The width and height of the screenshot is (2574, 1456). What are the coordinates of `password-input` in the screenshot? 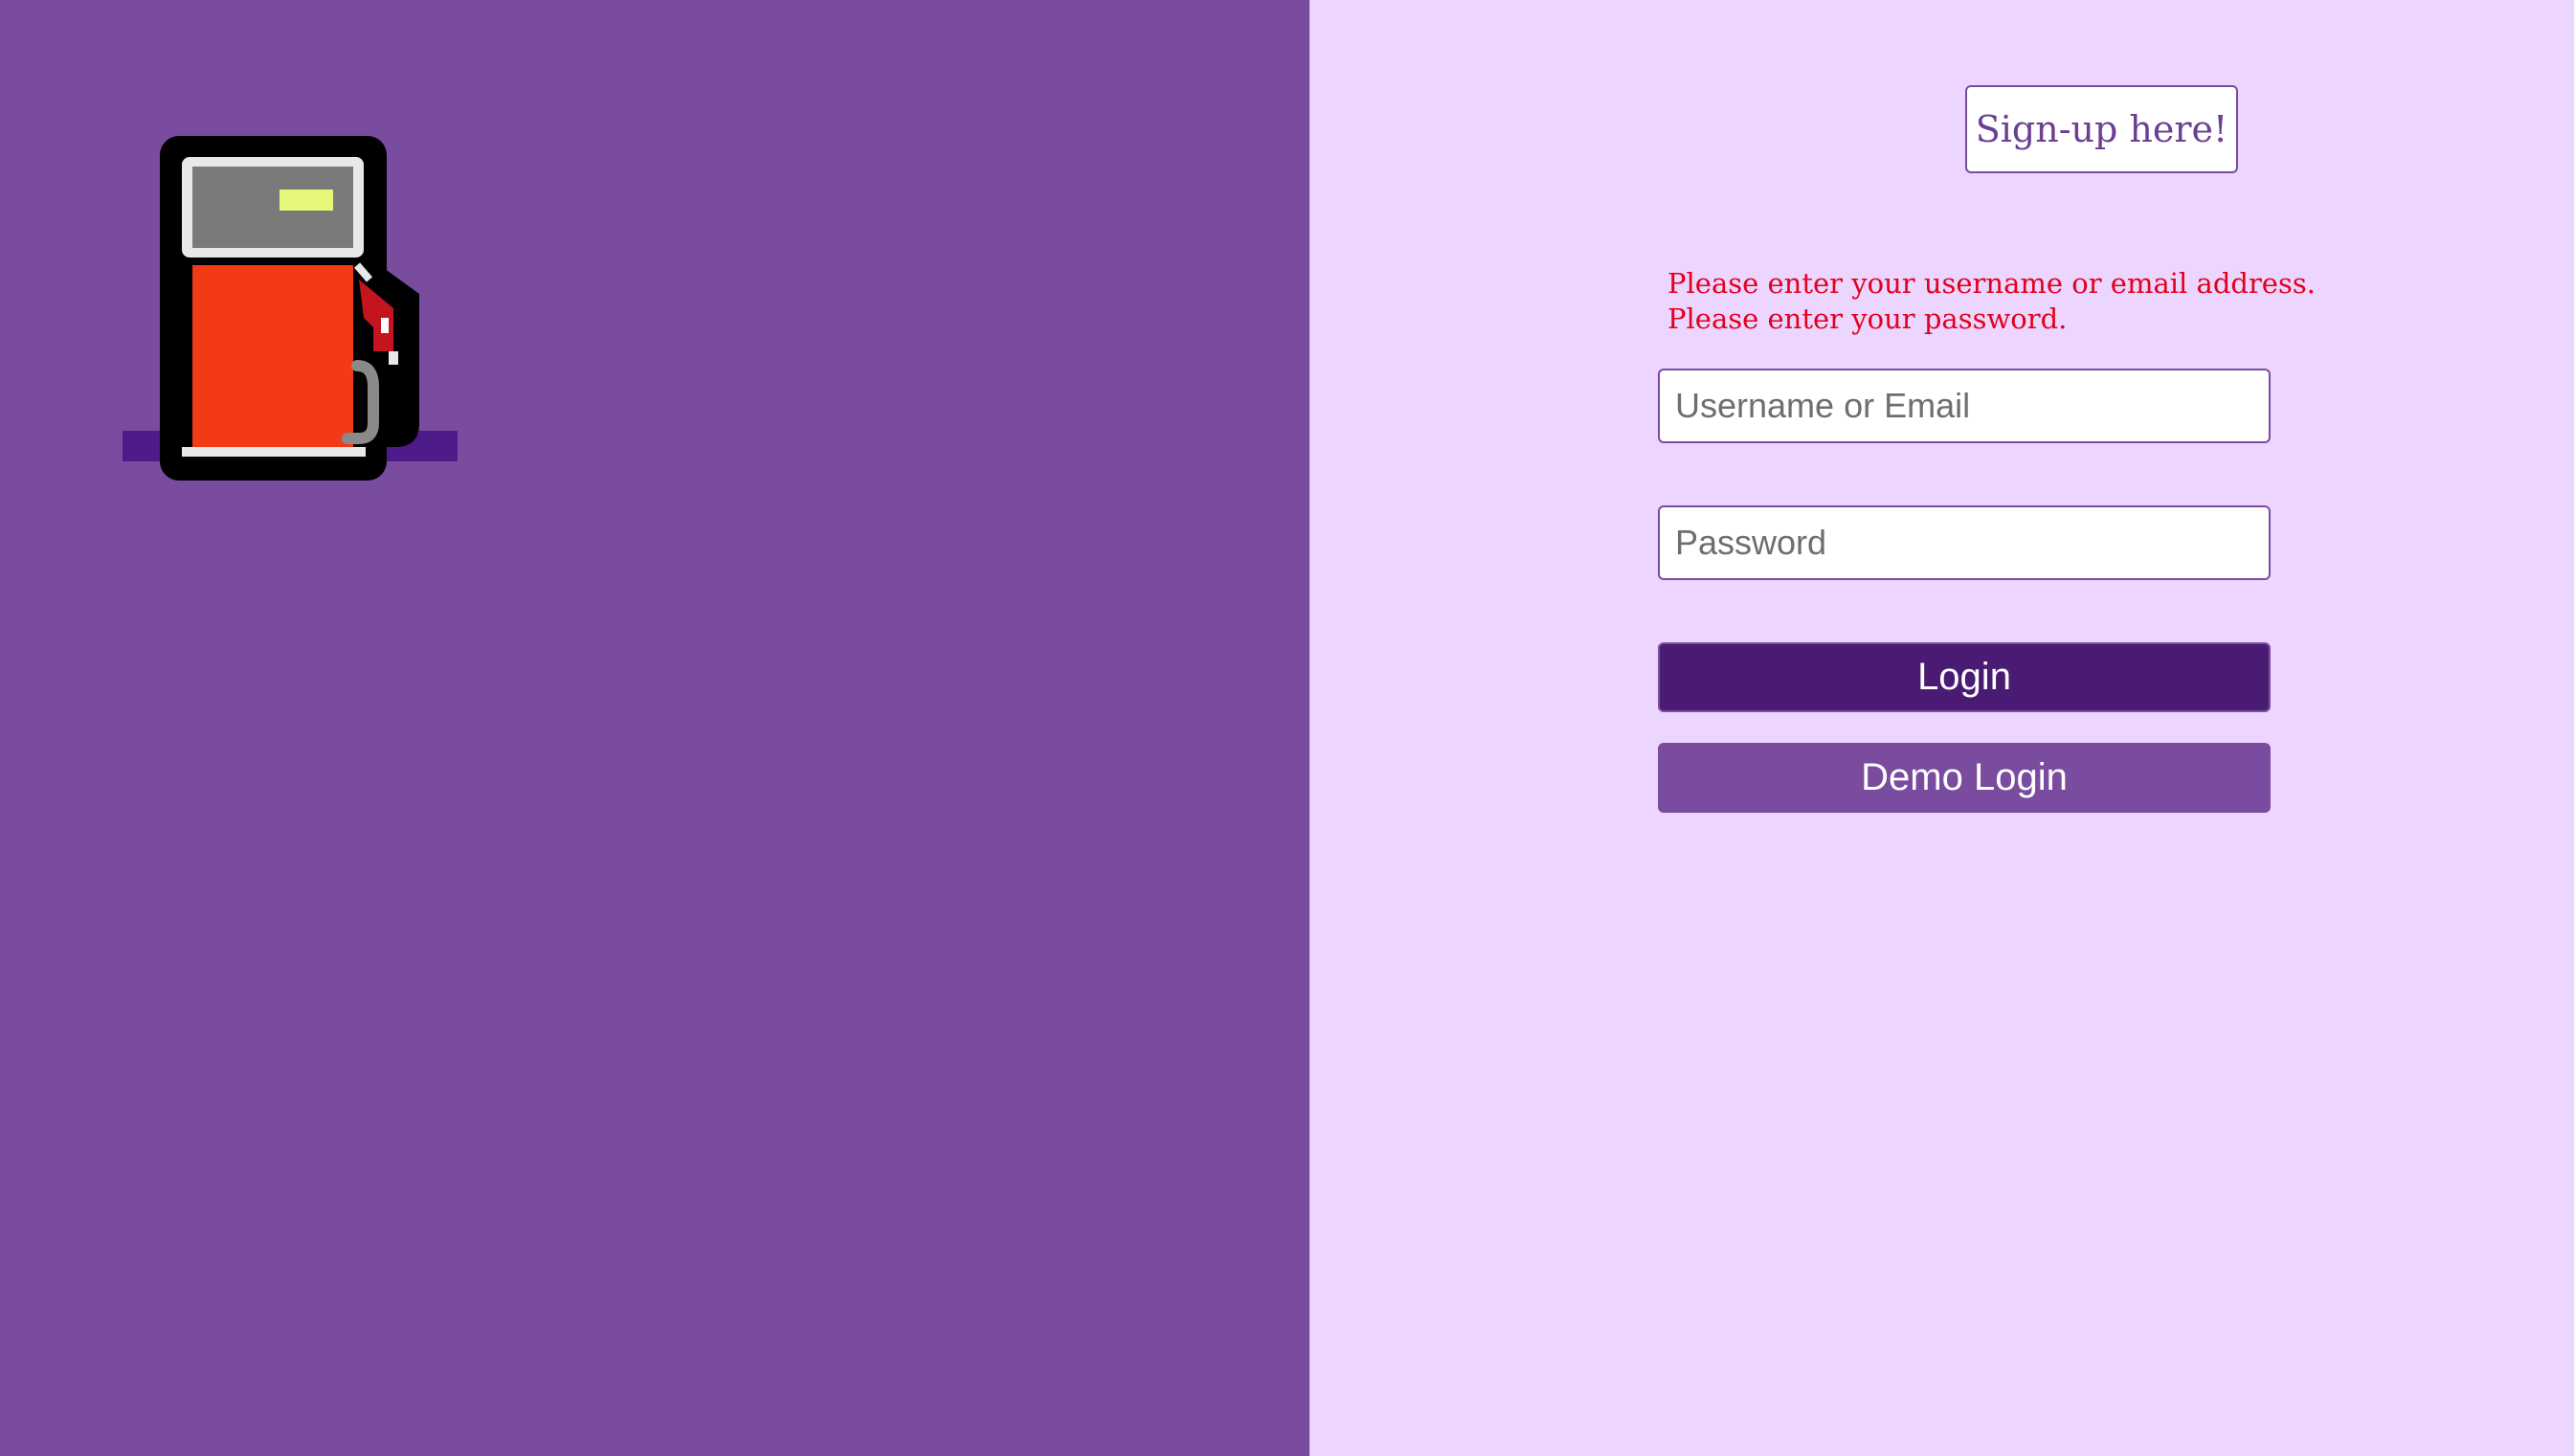 It's located at (1964, 542).